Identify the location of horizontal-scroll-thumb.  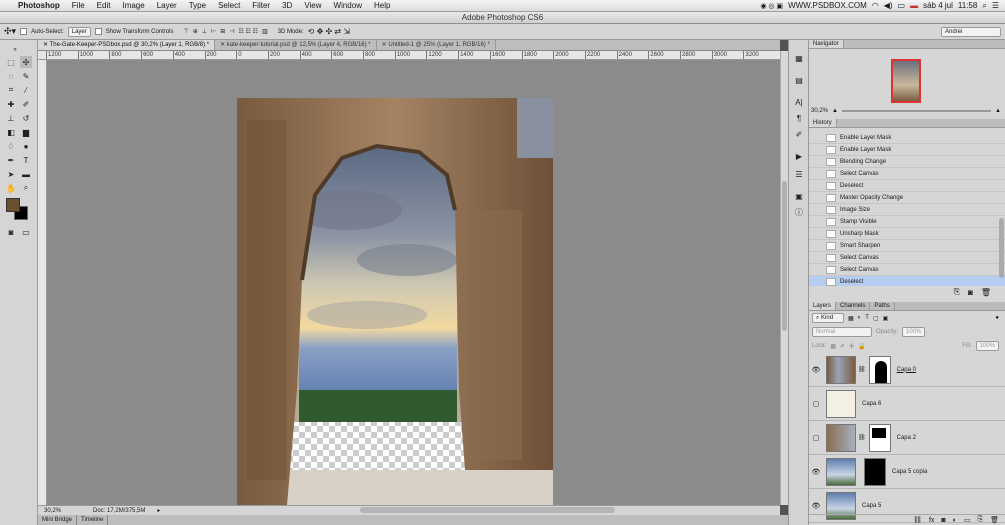
(487, 510).